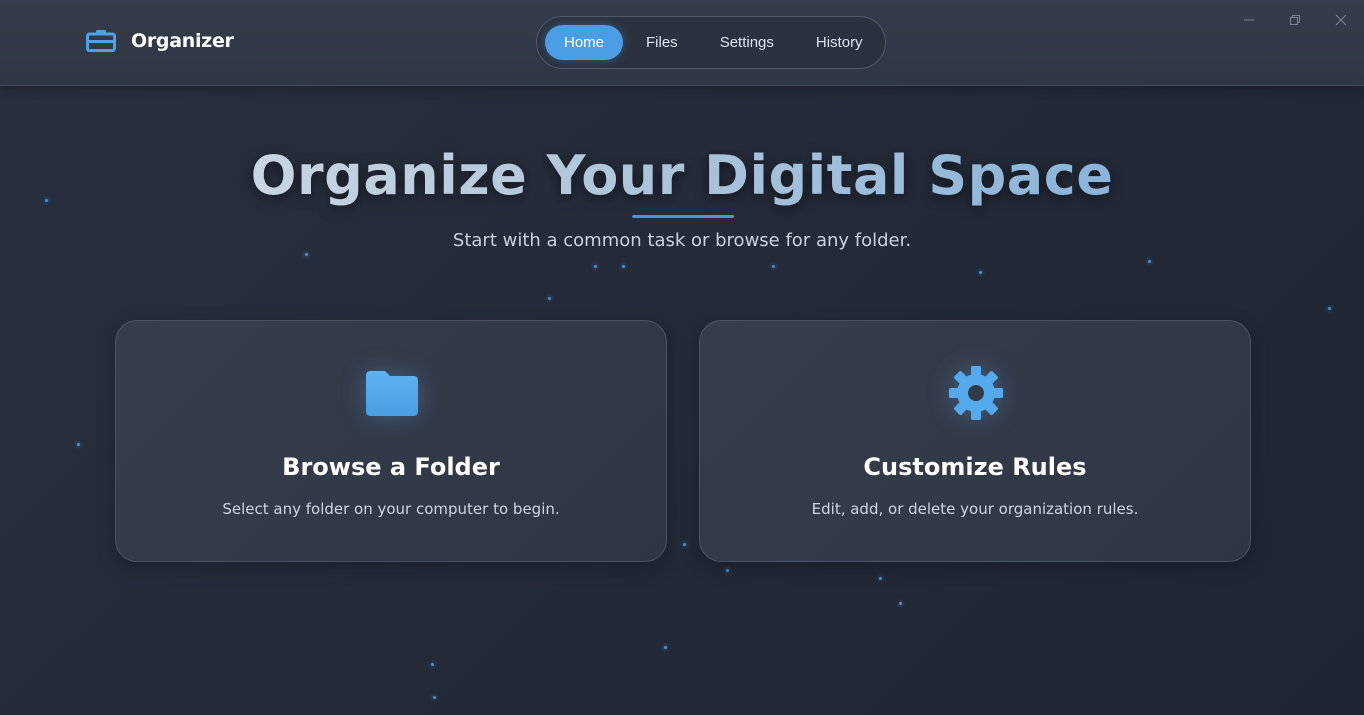 This screenshot has width=1364, height=715. I want to click on minimize-button, so click(1249, 20).